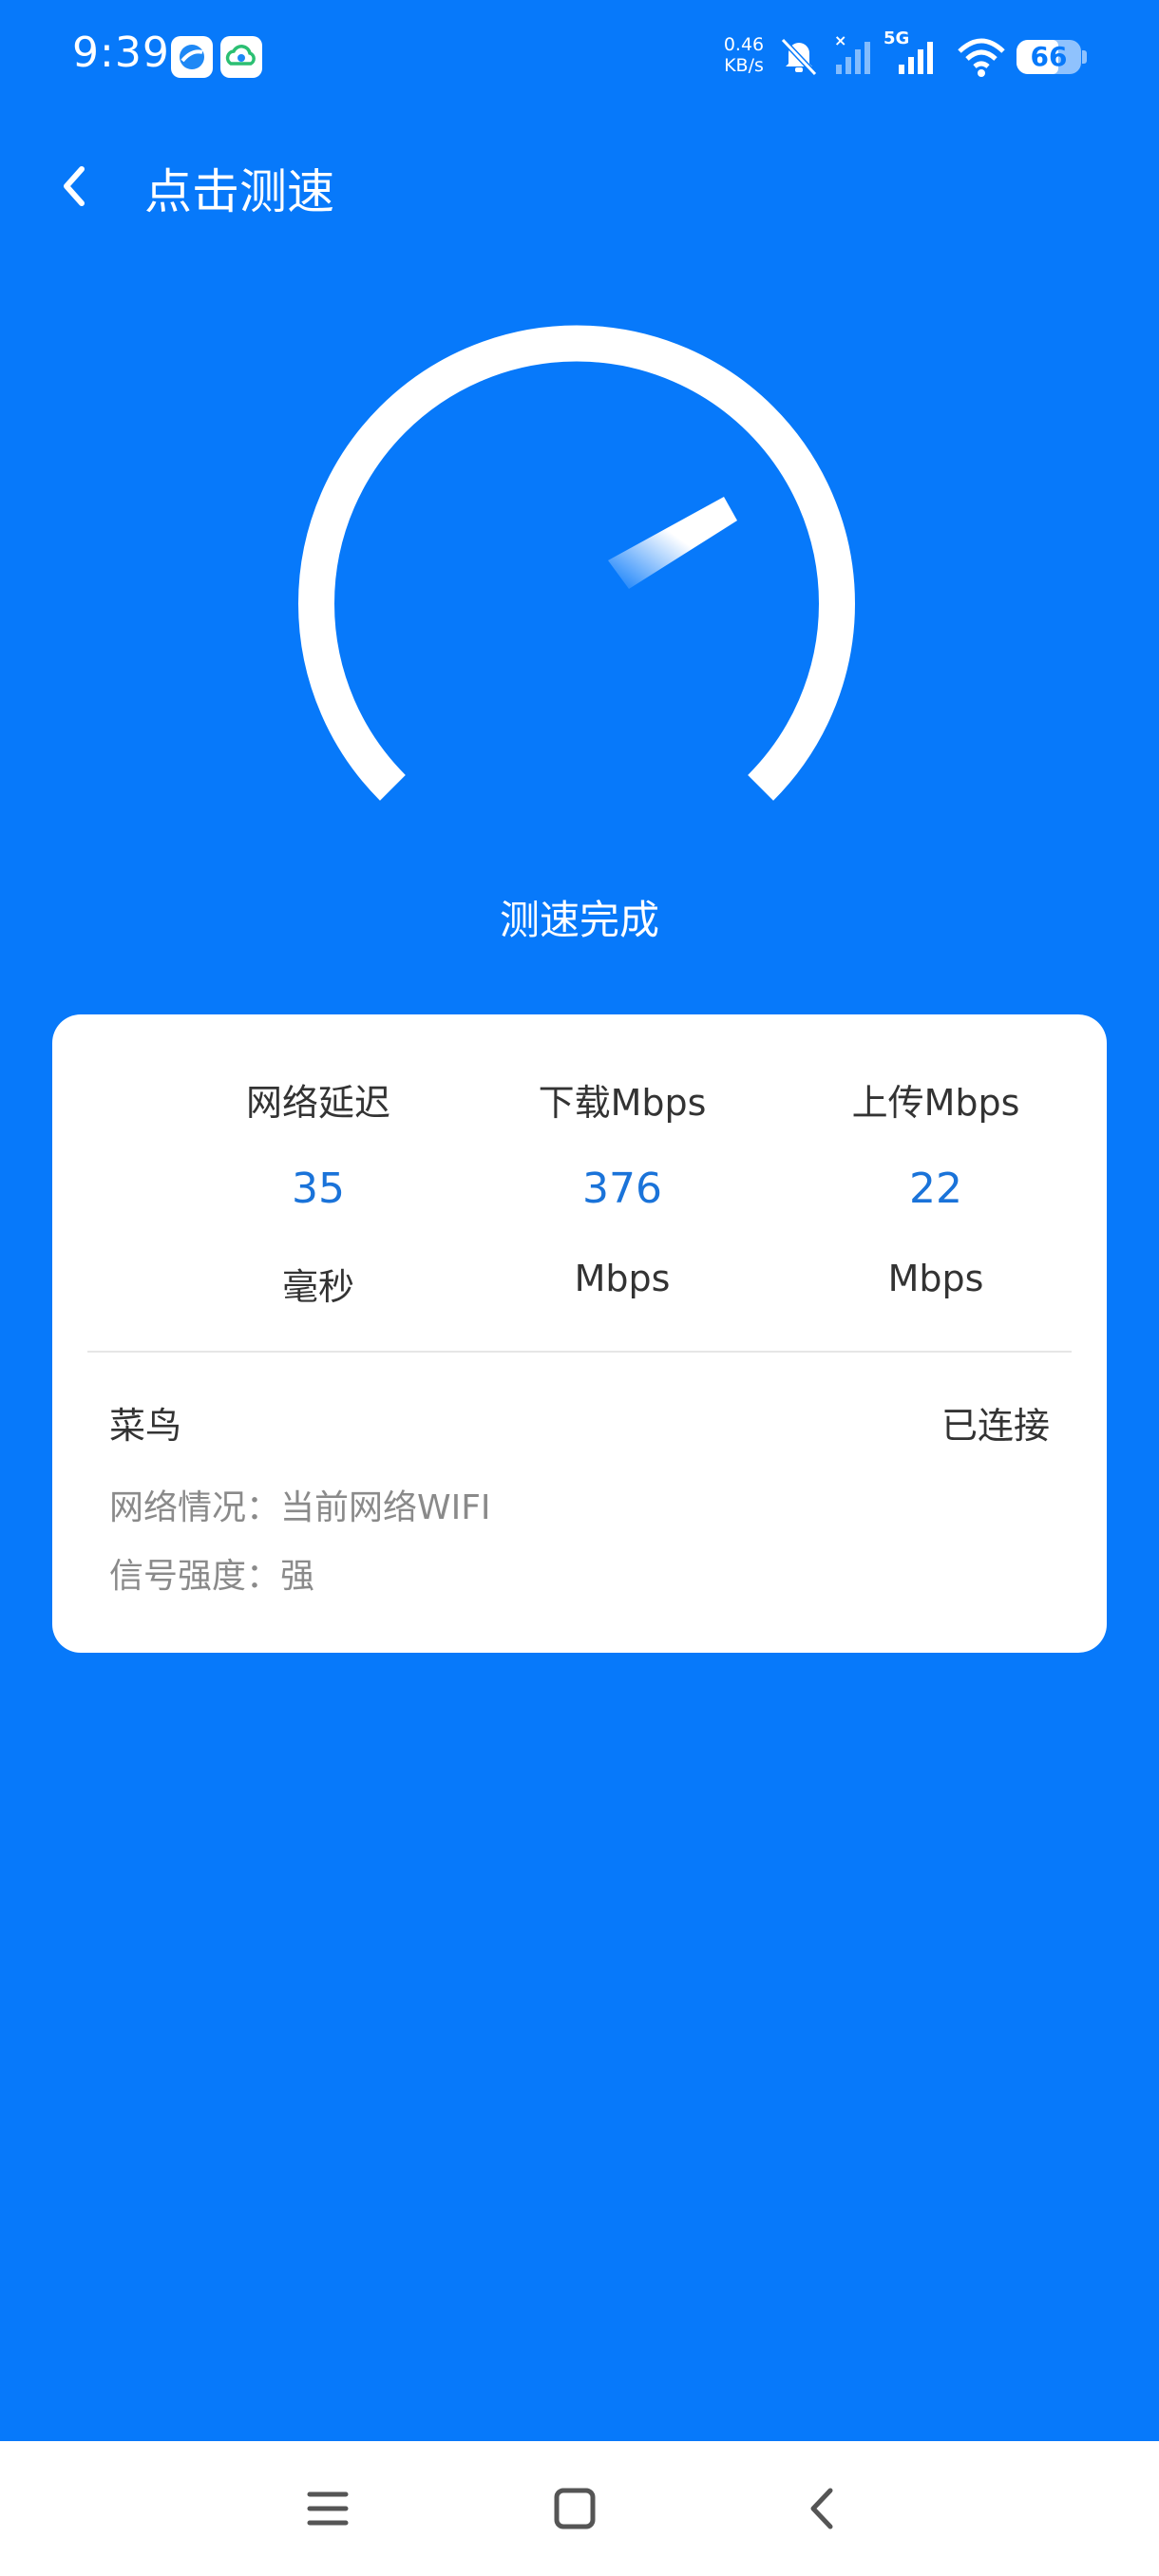 The width and height of the screenshot is (1159, 2576). Describe the element at coordinates (935, 1189) in the screenshot. I see `metric-value: 22` at that location.